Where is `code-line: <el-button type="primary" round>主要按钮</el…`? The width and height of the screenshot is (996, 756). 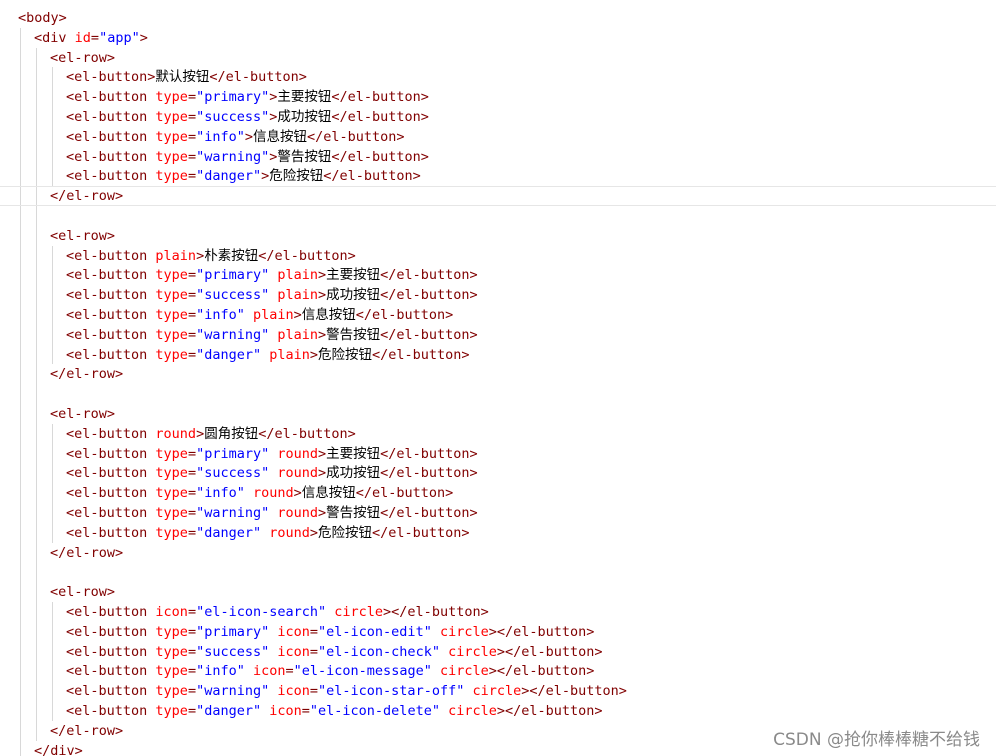 code-line: <el-button type="primary" round>主要按钮</el… is located at coordinates (498, 454).